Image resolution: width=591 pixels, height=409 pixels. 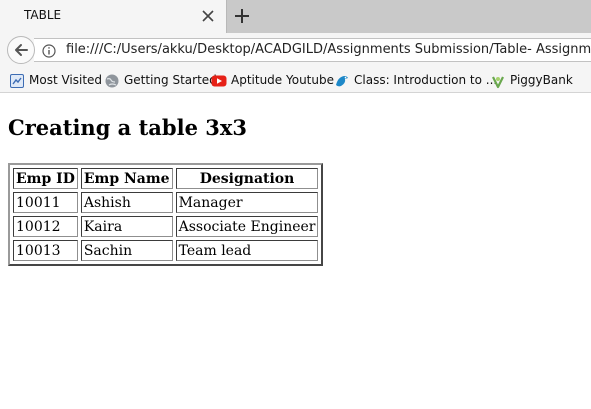 I want to click on table-header-row: Emp ID Emp Name Designation, so click(x=166, y=178).